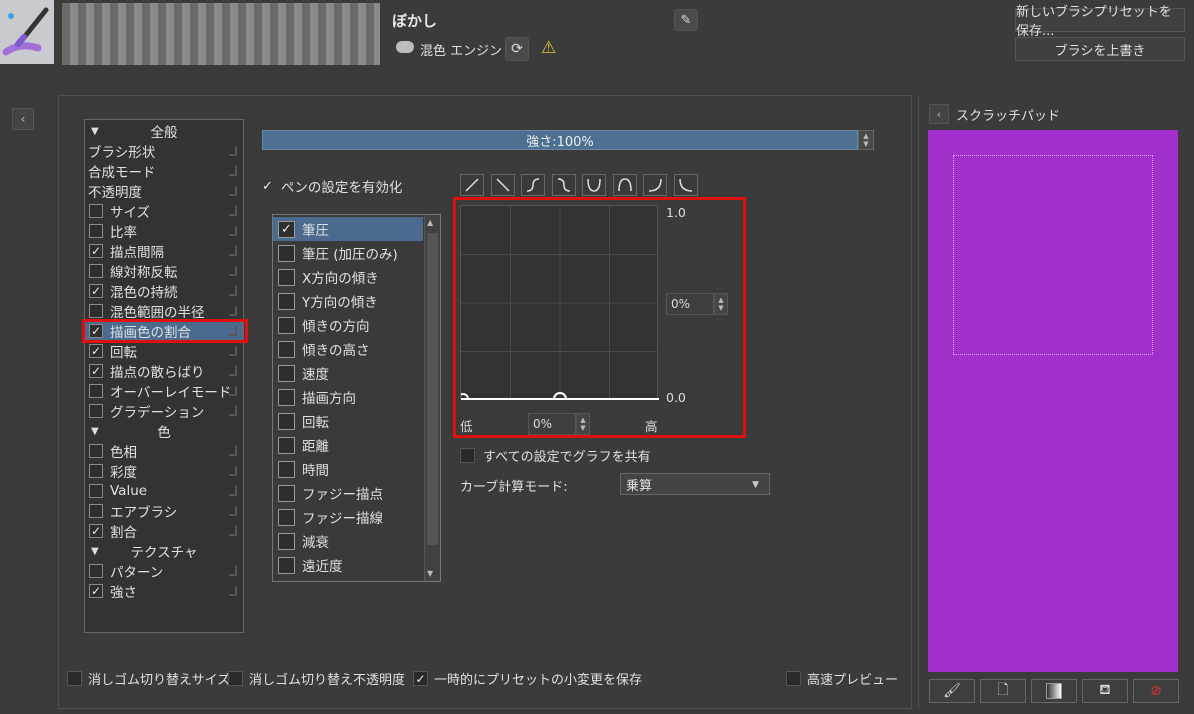 Image resolution: width=1194 pixels, height=714 pixels. Describe the element at coordinates (164, 511) in the screenshot. I see `category-item: エアブラシ` at that location.